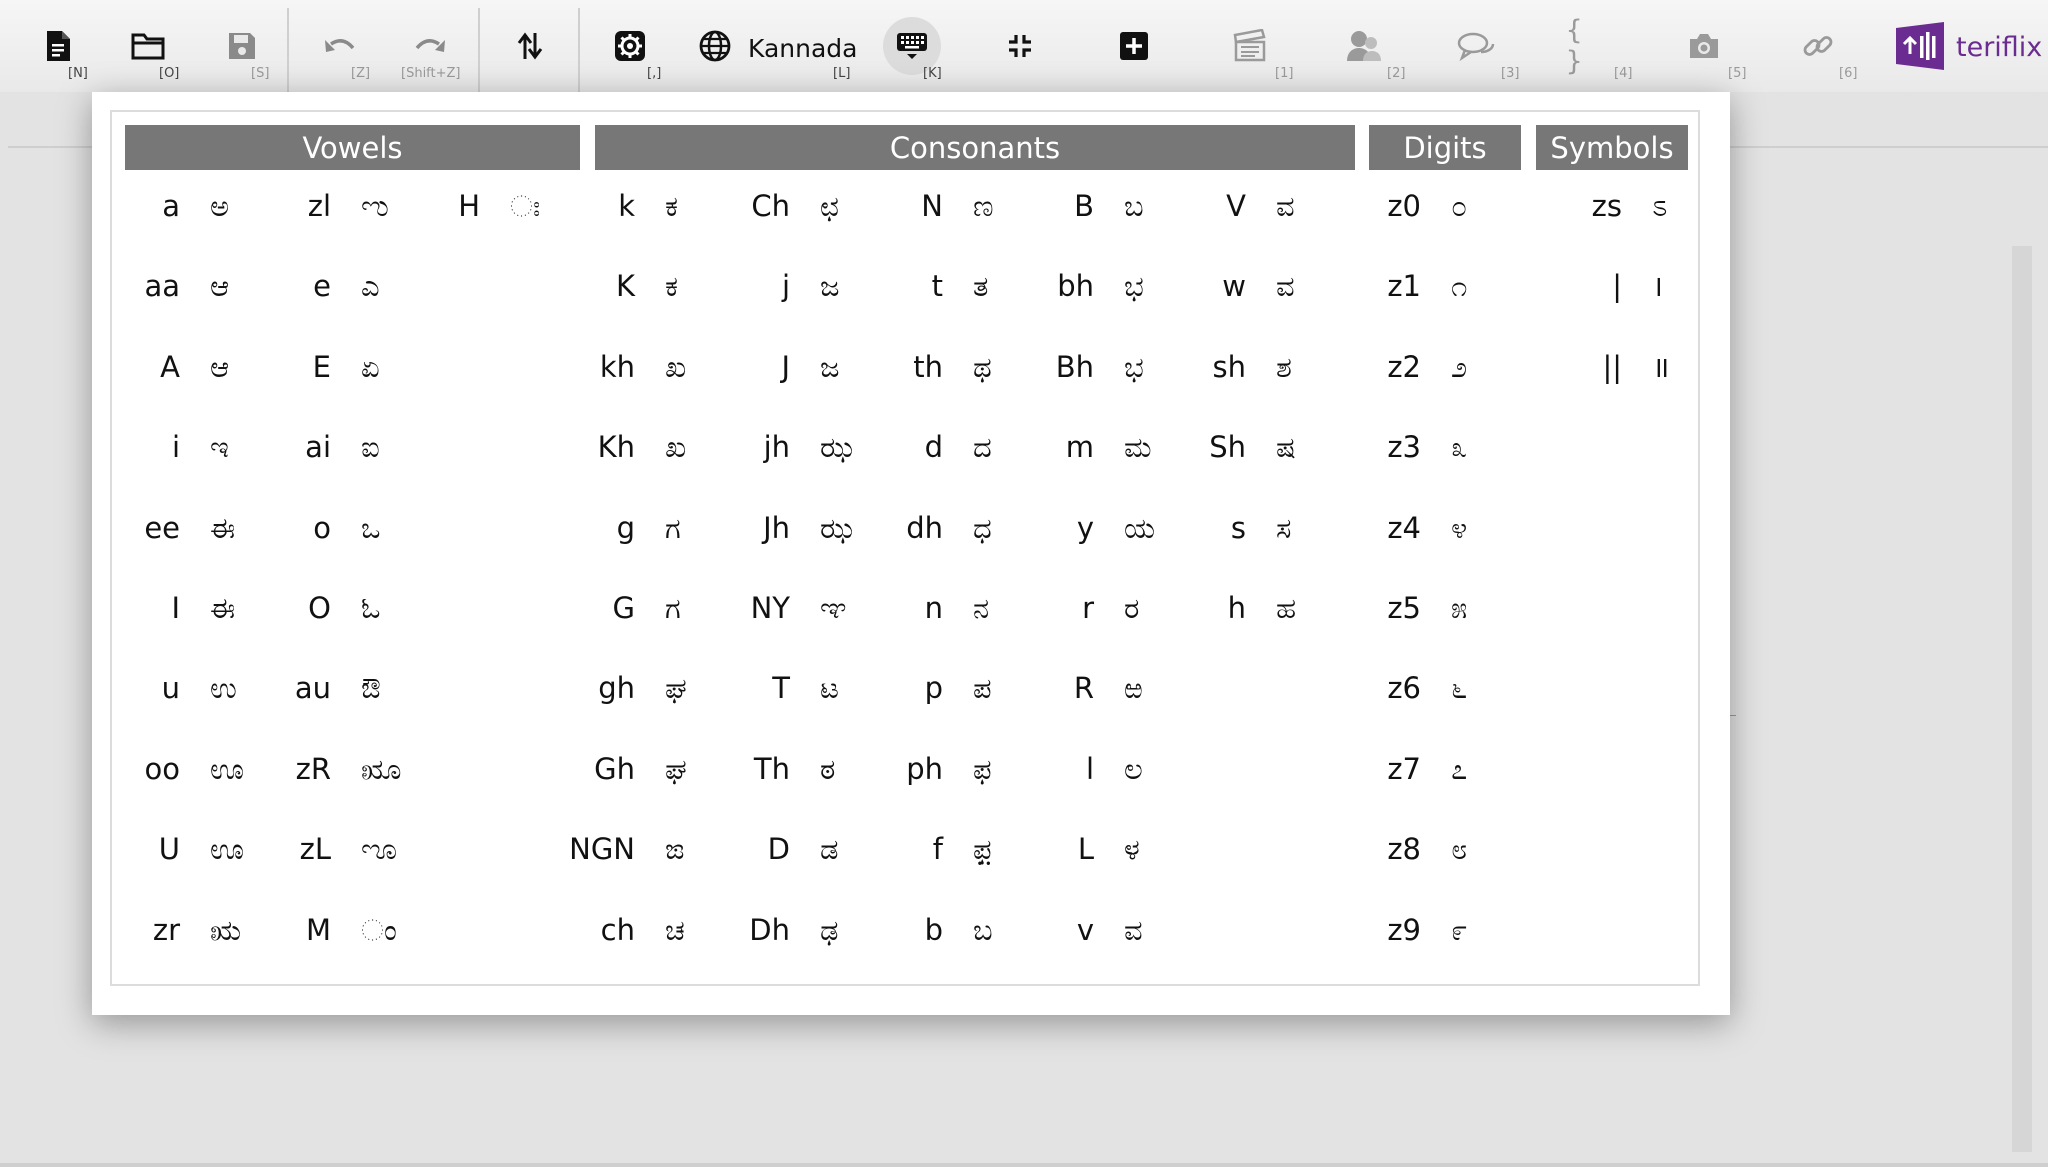  What do you see at coordinates (260, 73) in the screenshot?
I see `save-shortcut: [S]` at bounding box center [260, 73].